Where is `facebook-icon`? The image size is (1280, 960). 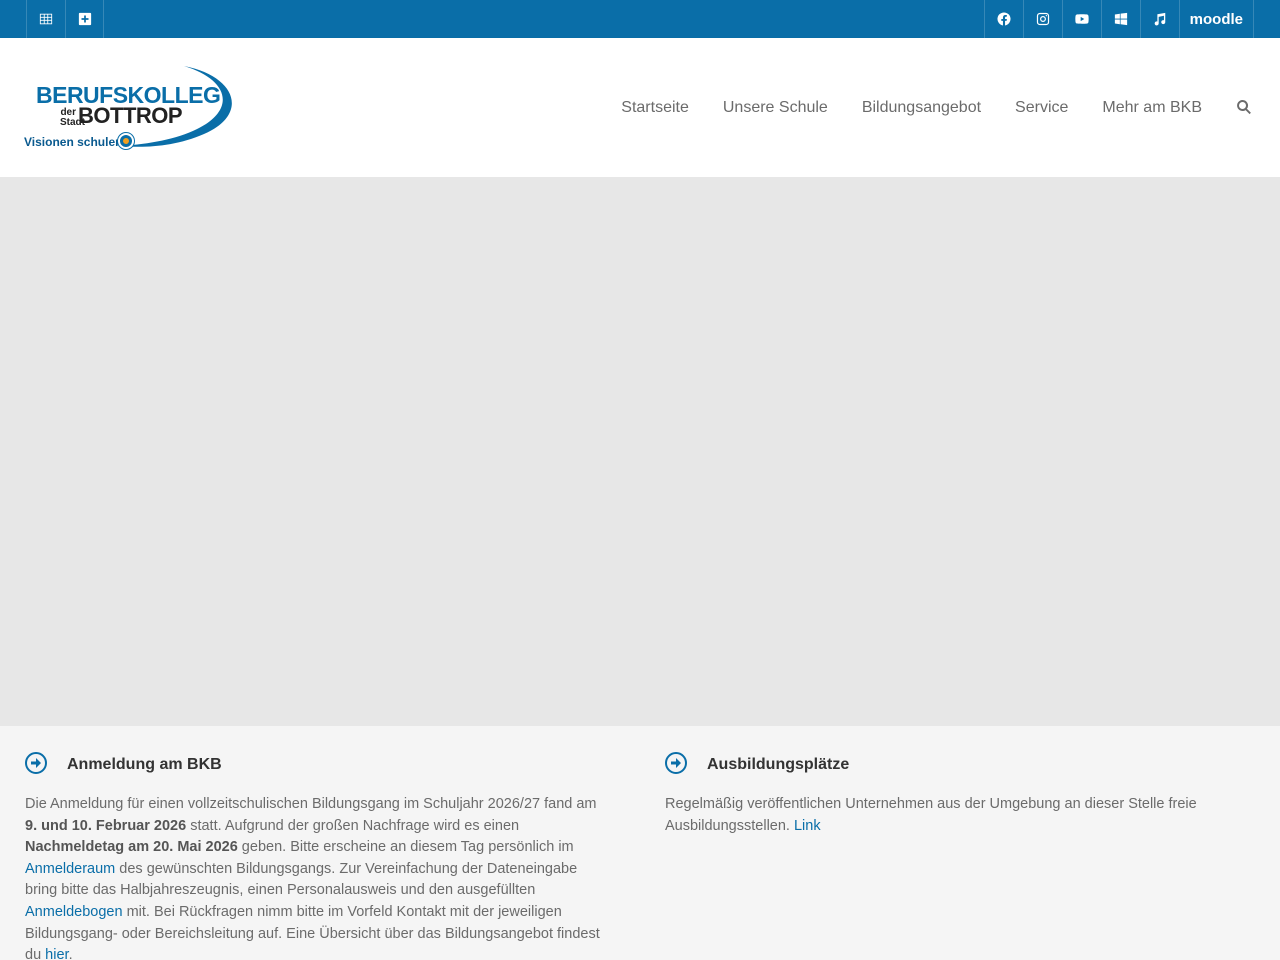 facebook-icon is located at coordinates (1003, 19).